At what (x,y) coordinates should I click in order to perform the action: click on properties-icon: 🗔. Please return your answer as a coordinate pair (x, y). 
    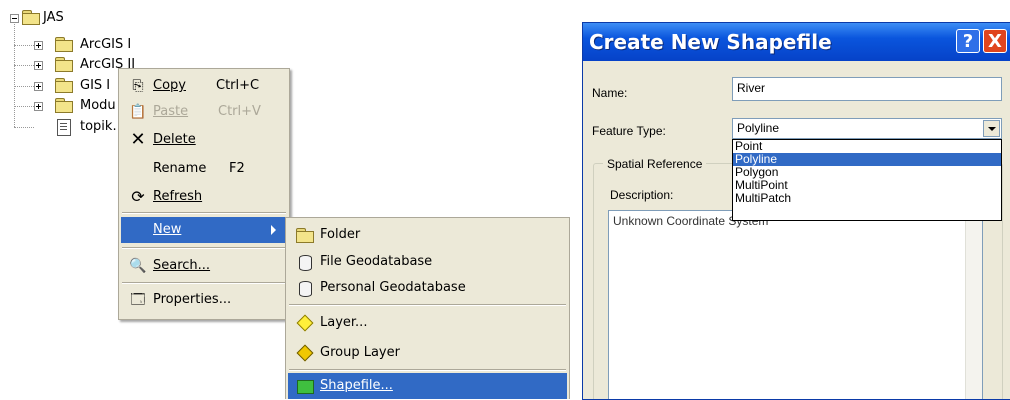
    Looking at the image, I should click on (138, 300).